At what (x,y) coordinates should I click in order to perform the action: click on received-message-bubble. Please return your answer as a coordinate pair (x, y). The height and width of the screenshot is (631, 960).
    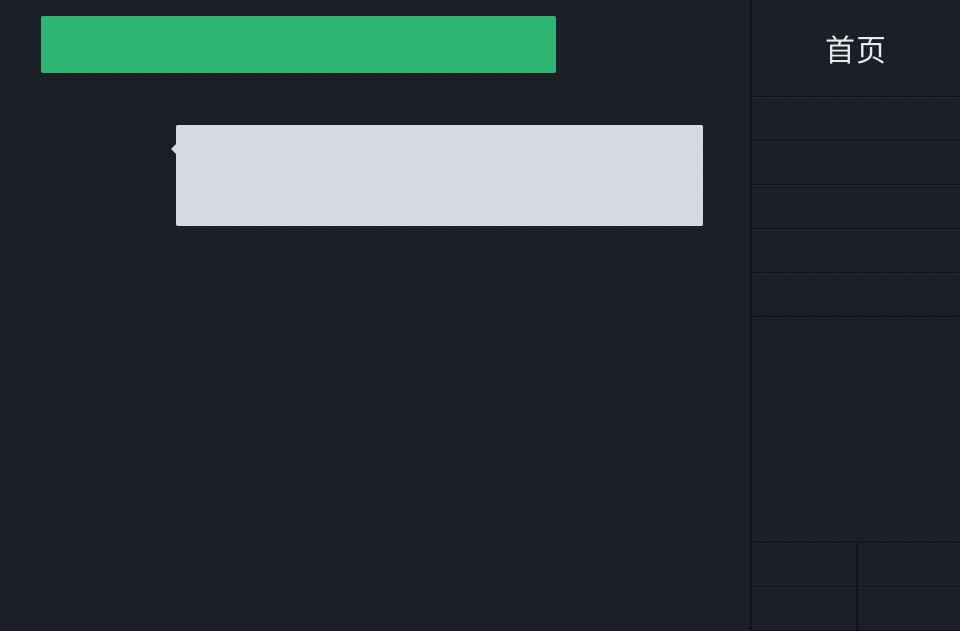
    Looking at the image, I should click on (439, 175).